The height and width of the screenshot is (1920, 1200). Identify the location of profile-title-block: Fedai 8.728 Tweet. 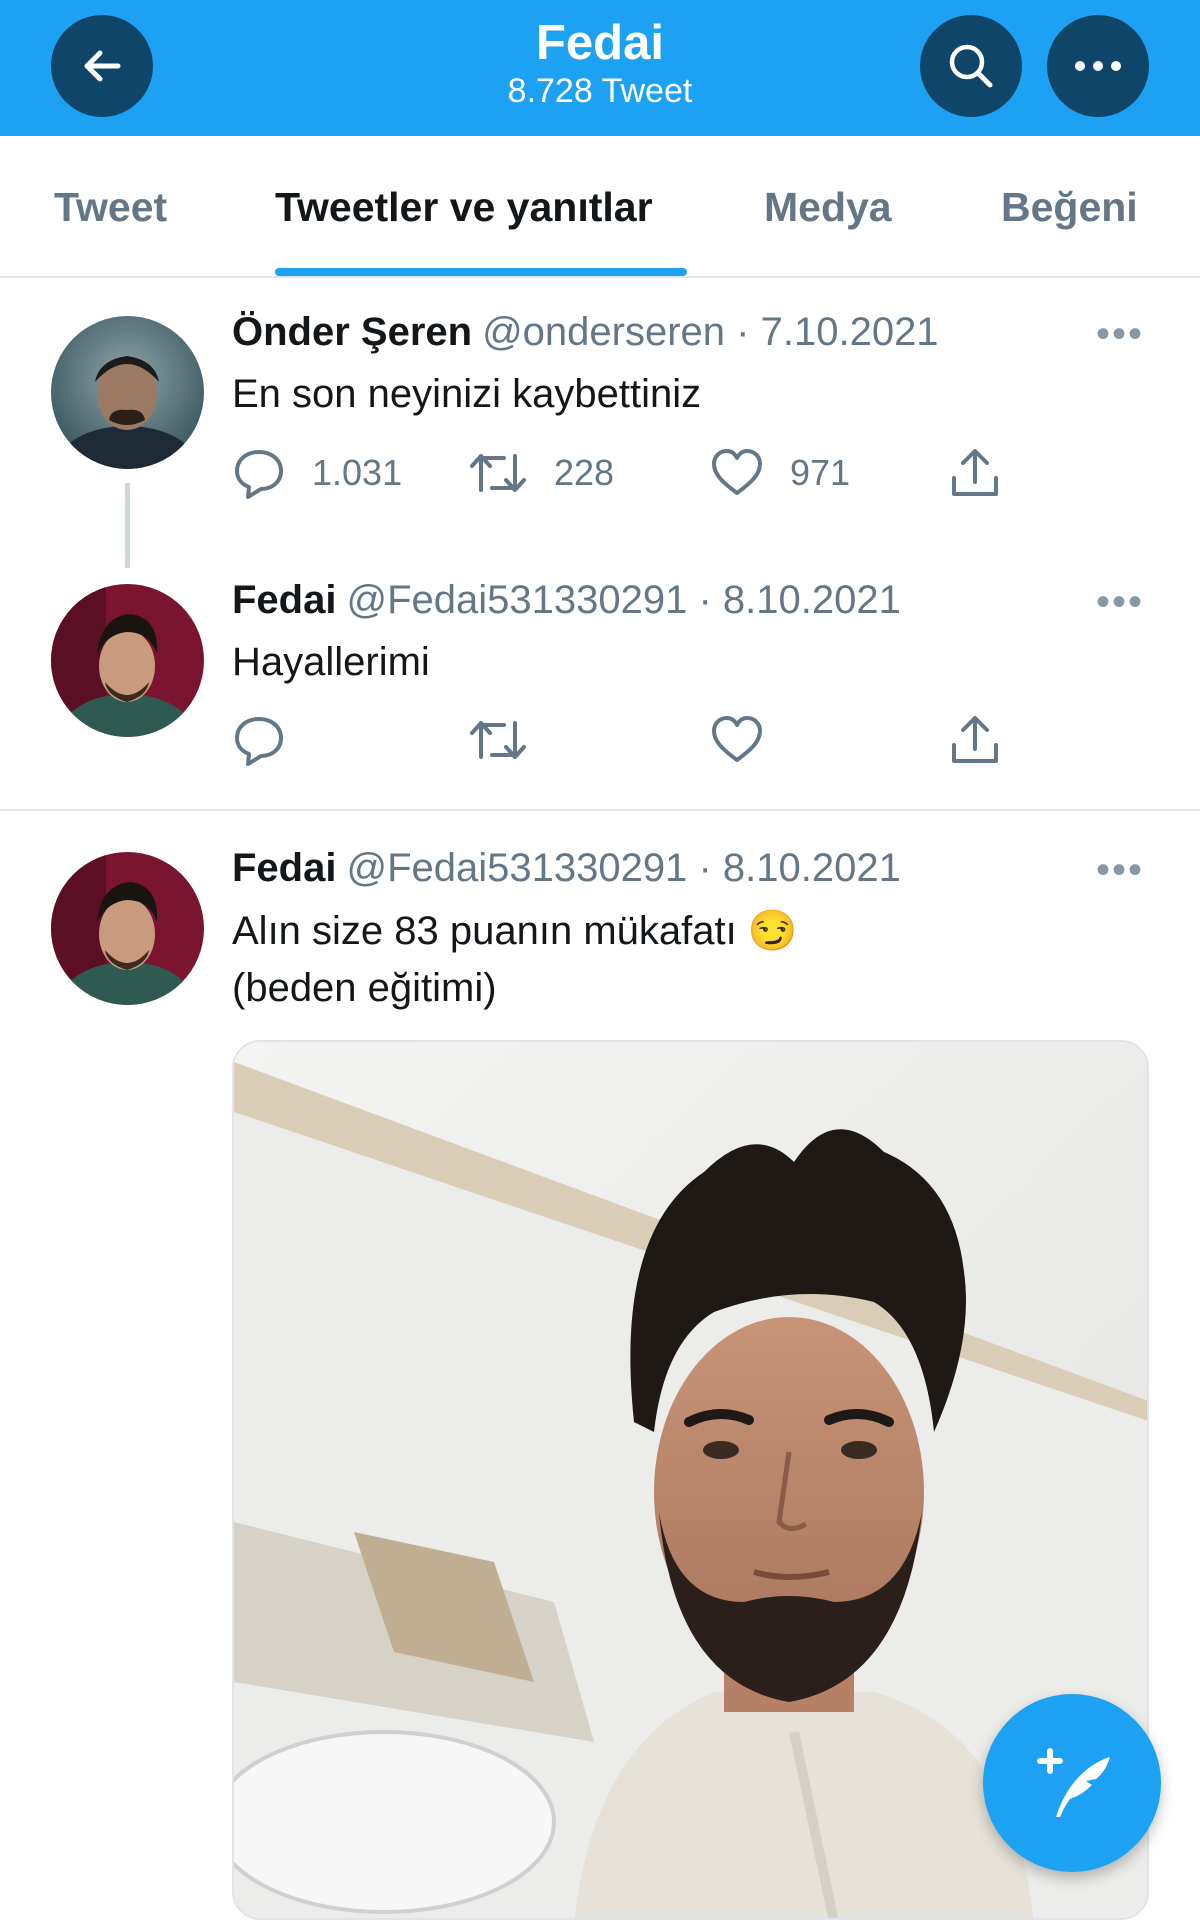
(600, 63).